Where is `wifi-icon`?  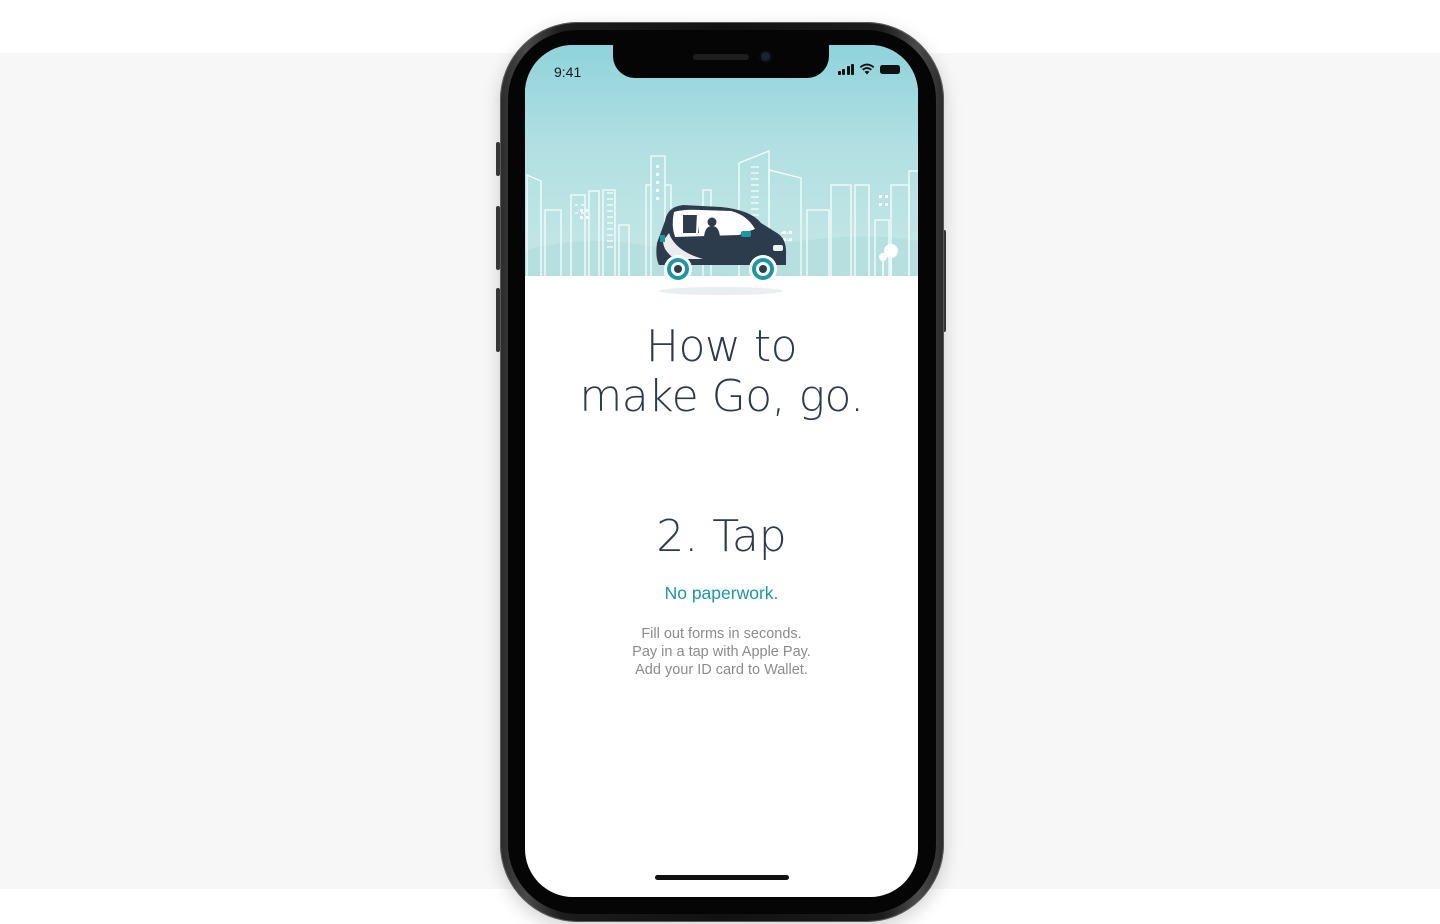 wifi-icon is located at coordinates (867, 69).